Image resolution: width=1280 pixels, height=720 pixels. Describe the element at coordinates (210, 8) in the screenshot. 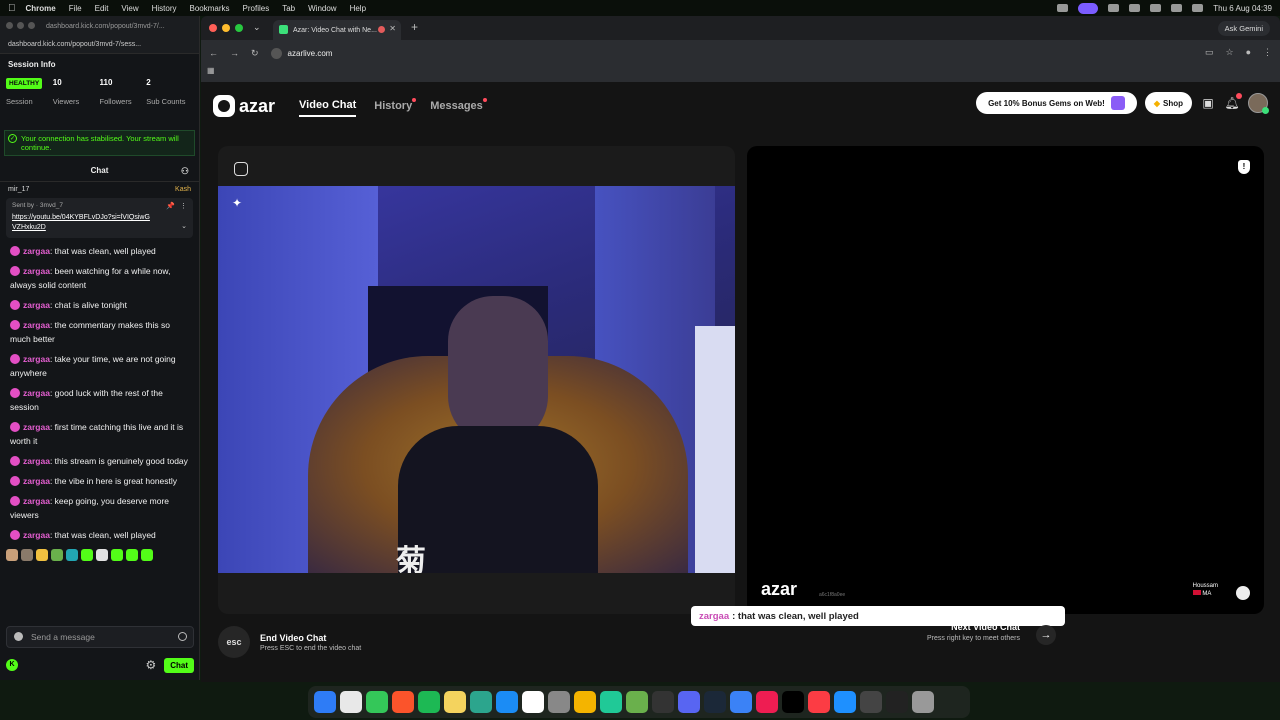

I see `menu-bookmarks: Bookmarks` at that location.